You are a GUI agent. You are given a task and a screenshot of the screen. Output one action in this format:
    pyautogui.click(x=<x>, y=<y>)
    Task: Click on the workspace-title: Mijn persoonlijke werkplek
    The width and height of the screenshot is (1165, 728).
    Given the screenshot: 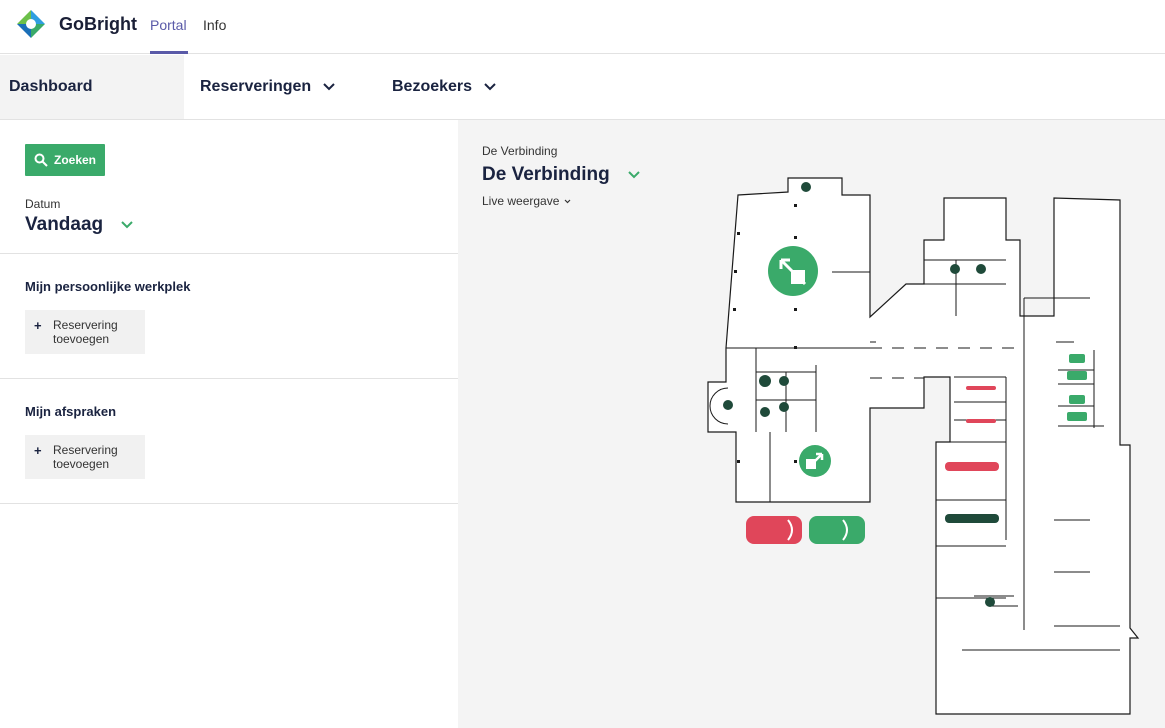 What is the action you would take?
    pyautogui.click(x=108, y=286)
    